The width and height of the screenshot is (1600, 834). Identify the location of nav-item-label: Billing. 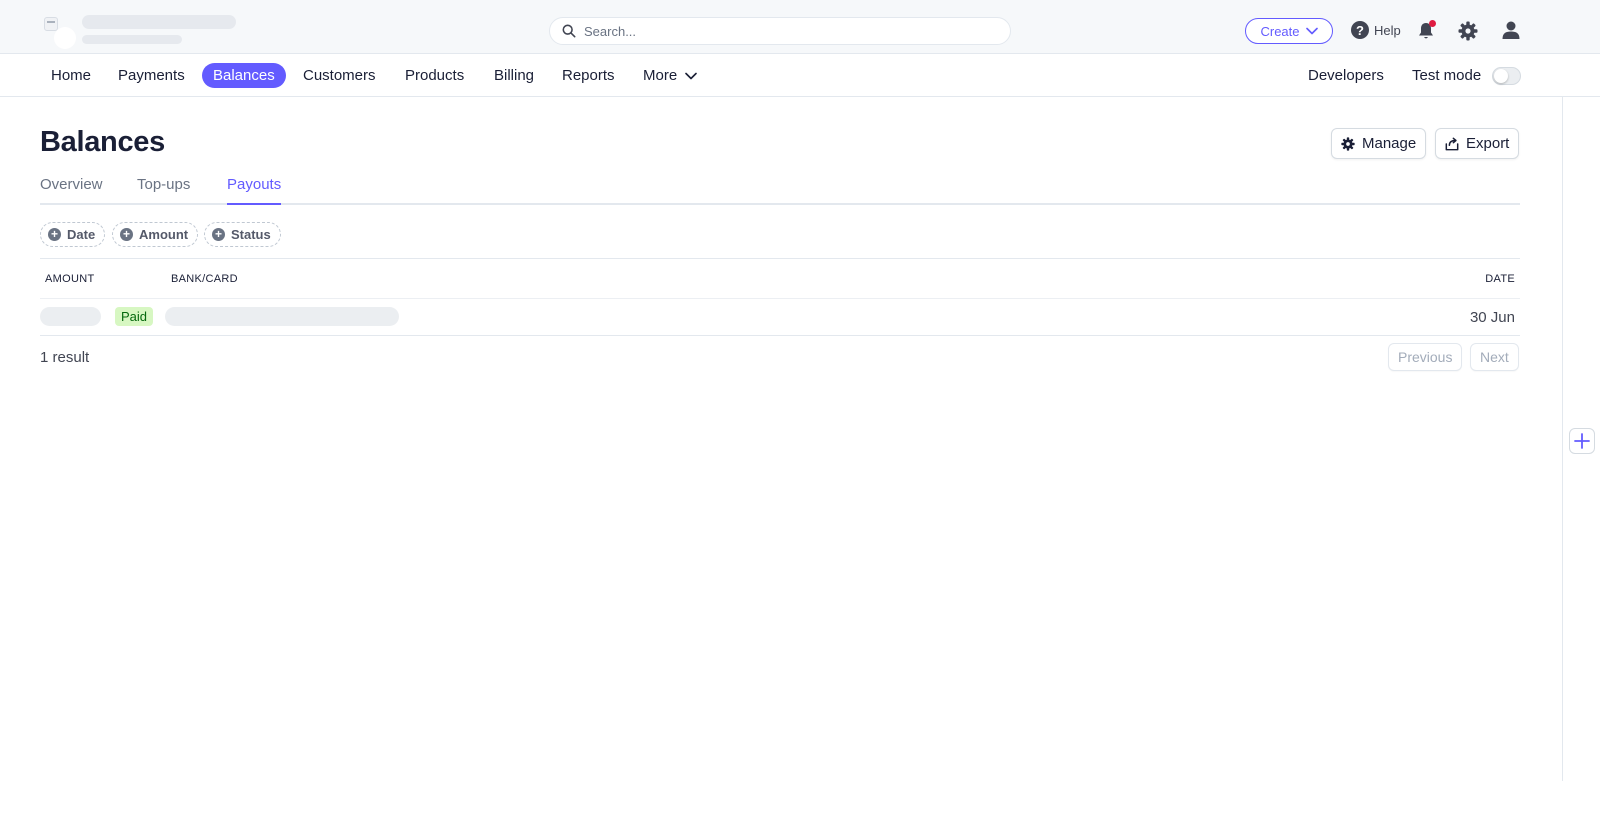
(514, 75).